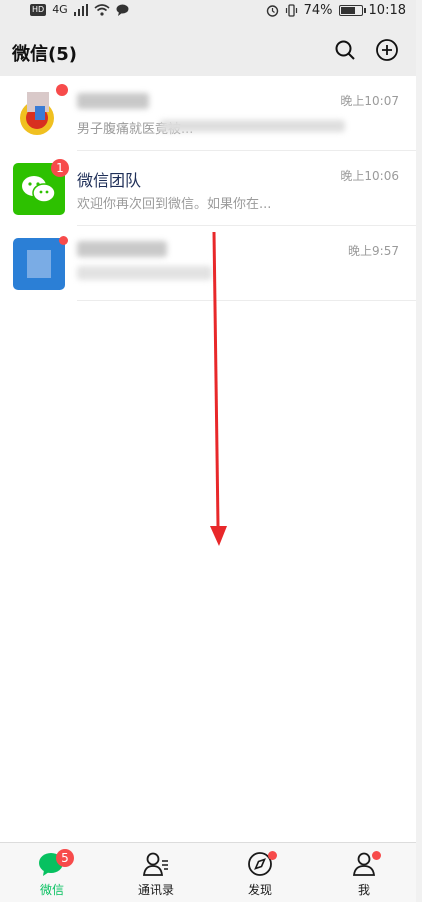 This screenshot has height=903, width=422. Describe the element at coordinates (419, 451) in the screenshot. I see `scroll-edge` at that location.